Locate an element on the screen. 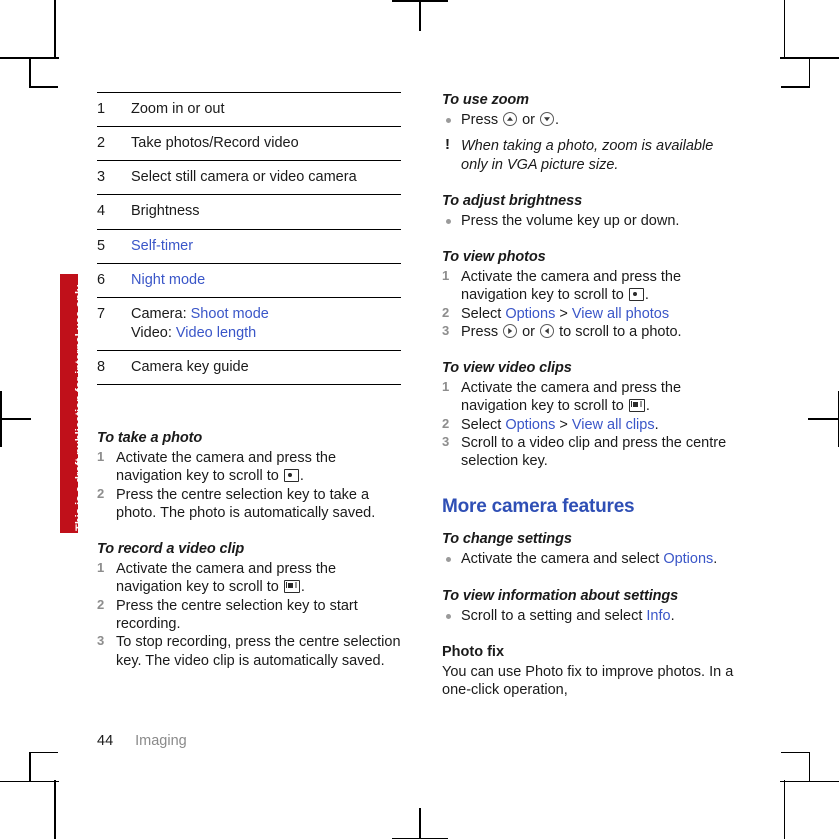 Image resolution: width=839 pixels, height=839 pixels. table-row: 1 Zoom in or out is located at coordinates (249, 109).